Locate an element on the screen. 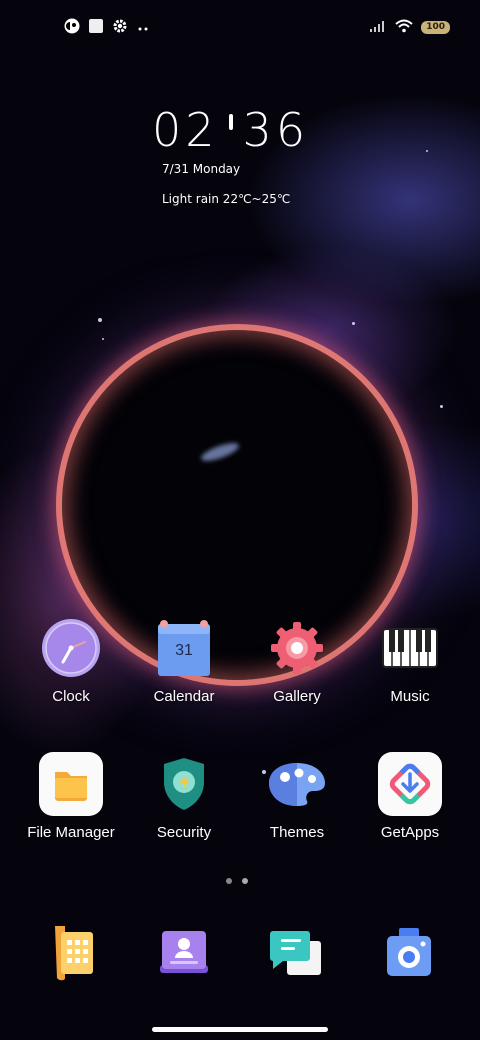 The image size is (480, 1040). signal-icon is located at coordinates (378, 27).